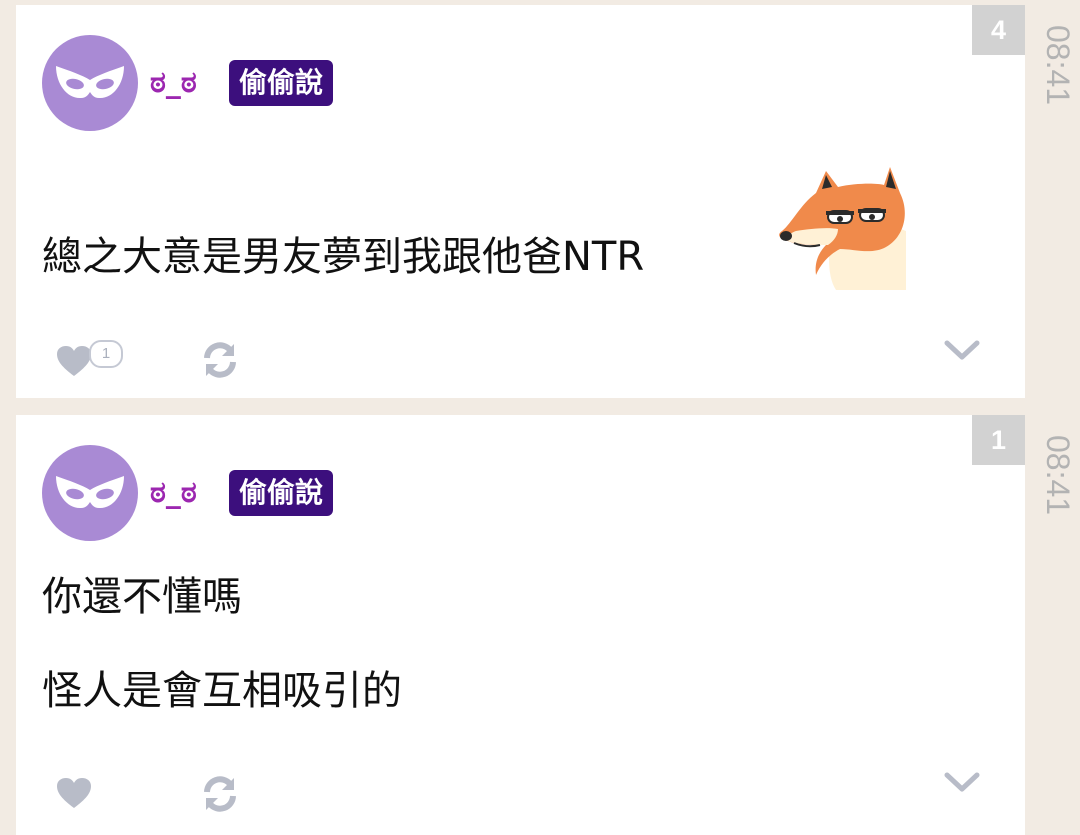 Image resolution: width=1080 pixels, height=835 pixels. I want to click on post-content-line: 怪人是會互相吸引的, so click(222, 691).